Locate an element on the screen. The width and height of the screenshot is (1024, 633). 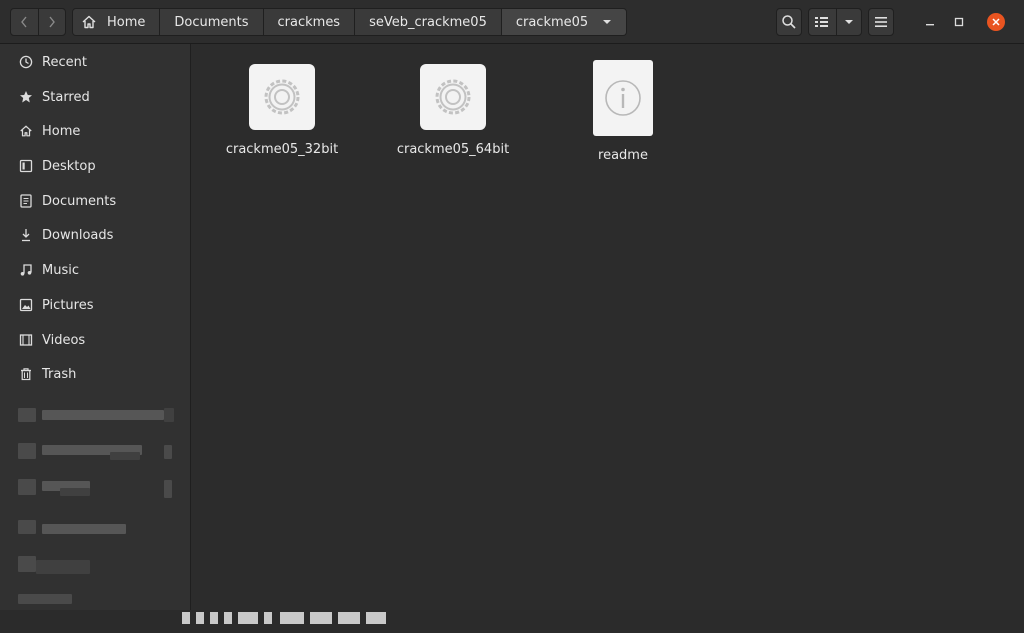
hamburger-icon is located at coordinates (881, 22).